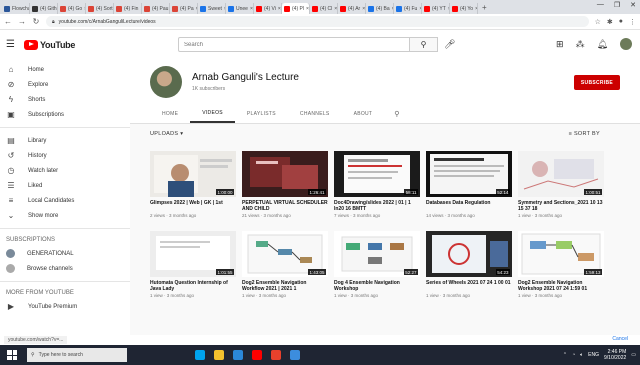  I want to click on channel-avatar, so click(166, 82).